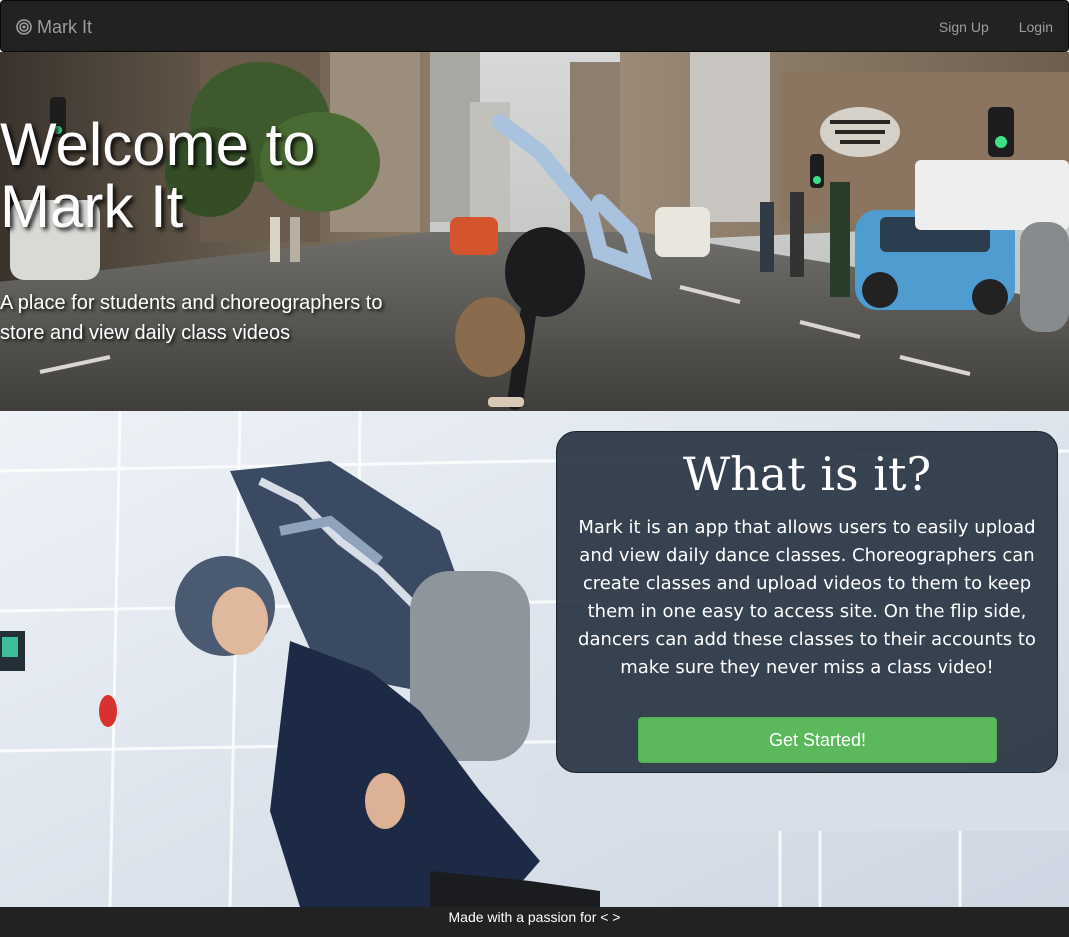  Describe the element at coordinates (807, 474) in the screenshot. I see `info-title: What is it?` at that location.